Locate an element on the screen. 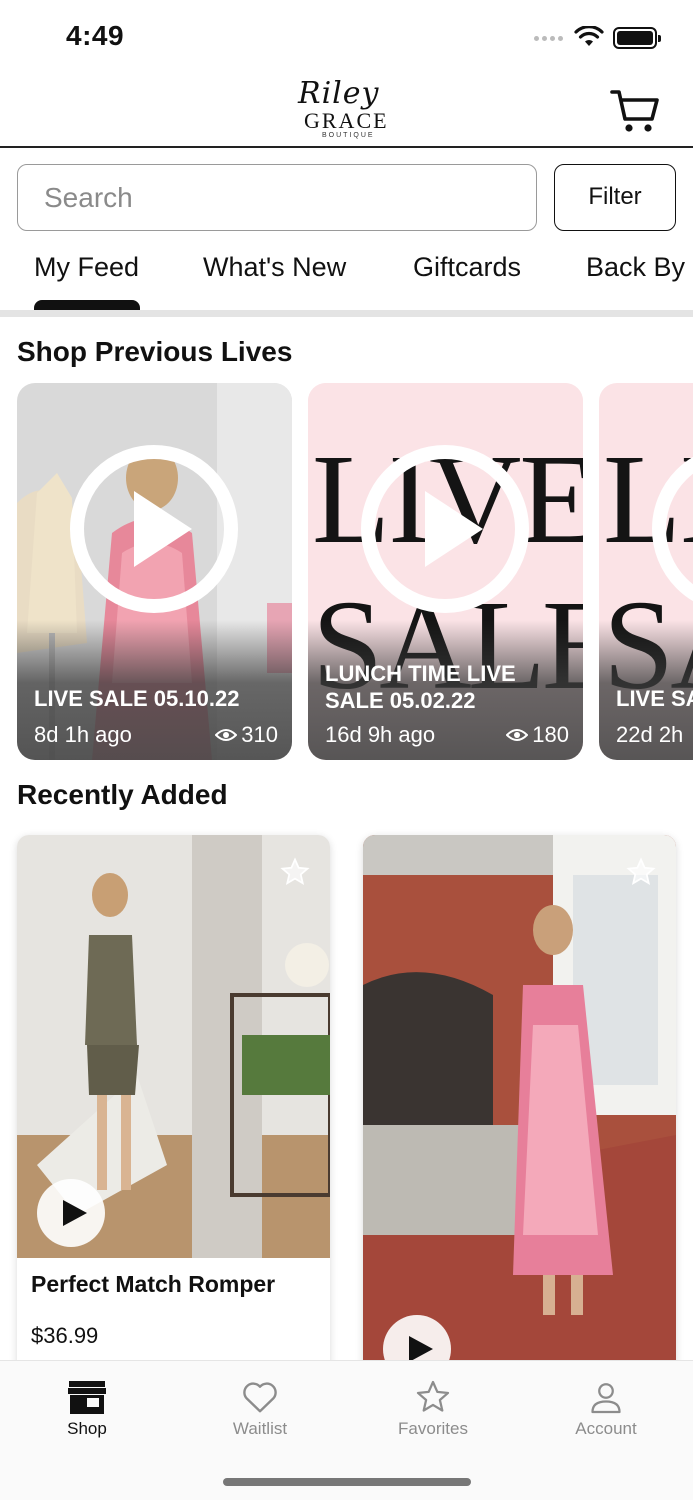  nav-favorites: Favorites is located at coordinates (433, 1409).